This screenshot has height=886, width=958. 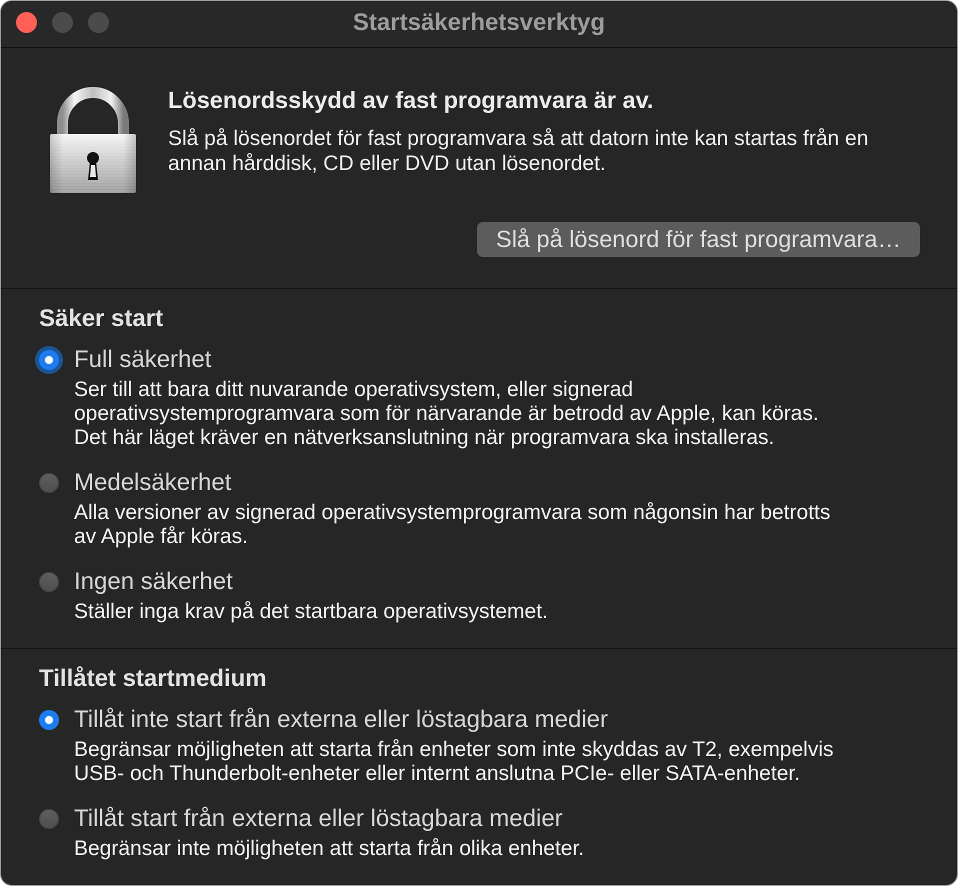 What do you see at coordinates (98, 22) in the screenshot?
I see `zoom-button` at bounding box center [98, 22].